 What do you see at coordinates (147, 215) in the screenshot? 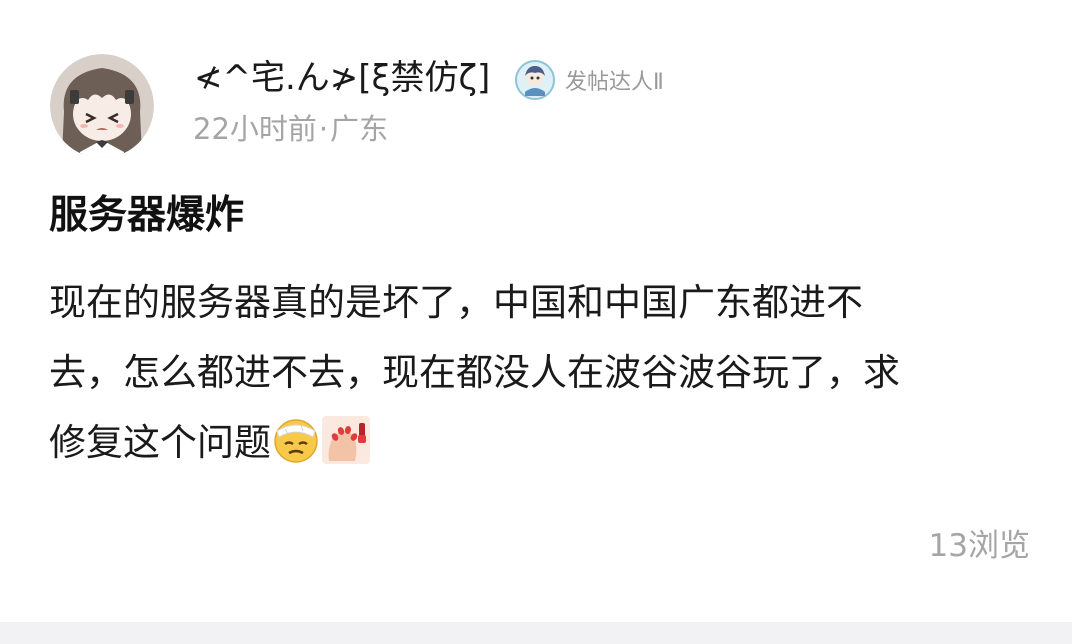
I see `post-title: 服务器爆炸` at bounding box center [147, 215].